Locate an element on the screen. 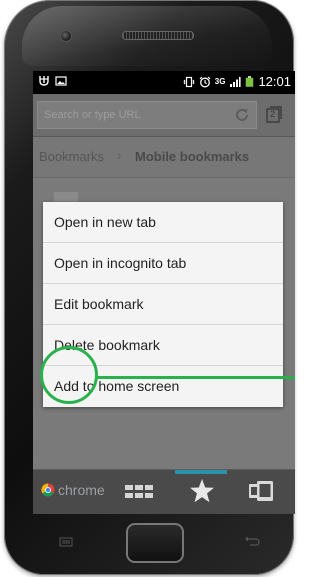 The height and width of the screenshot is (577, 320). bookmarks-star-icon is located at coordinates (202, 491).